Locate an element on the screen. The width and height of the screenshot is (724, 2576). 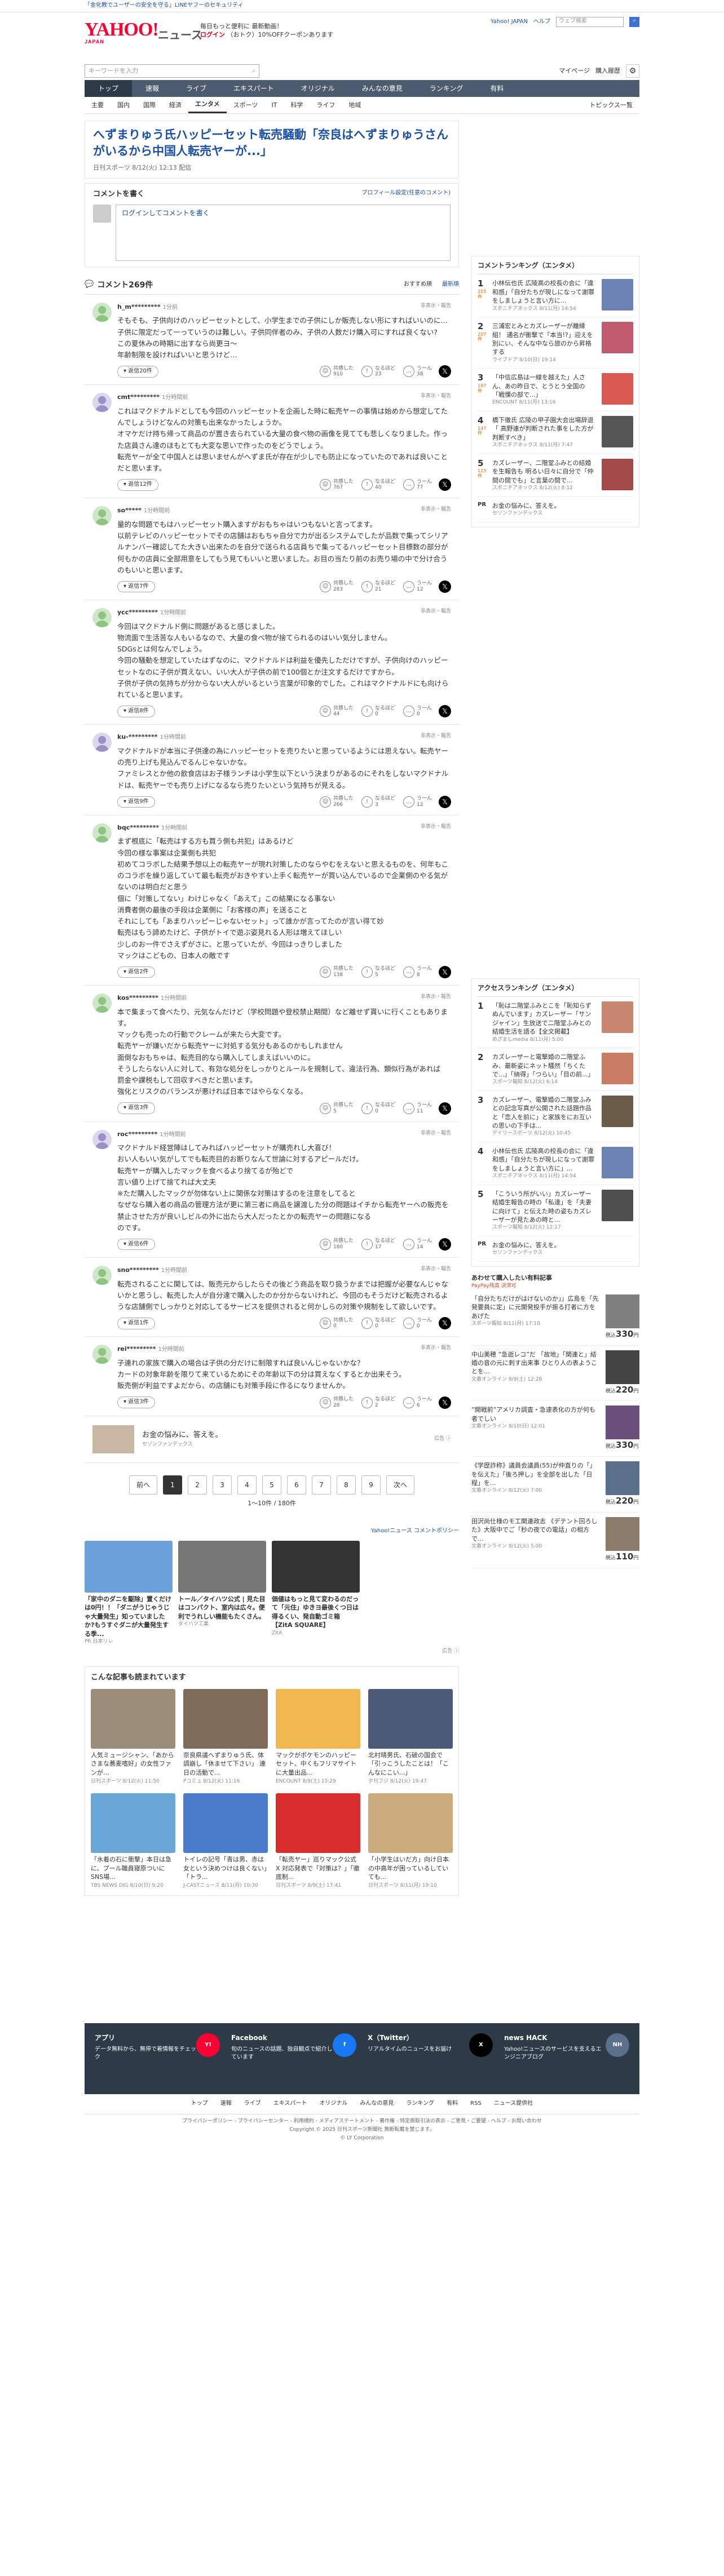
page-button-9: 9 is located at coordinates (371, 1485).